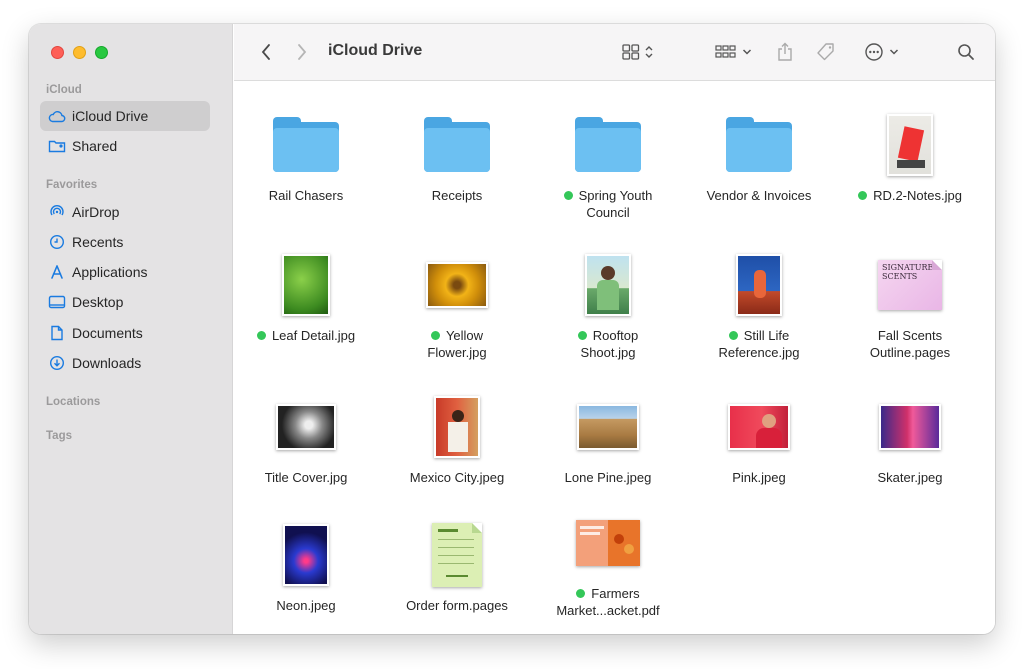 Image resolution: width=1024 pixels, height=669 pixels. I want to click on close-button, so click(57, 52).